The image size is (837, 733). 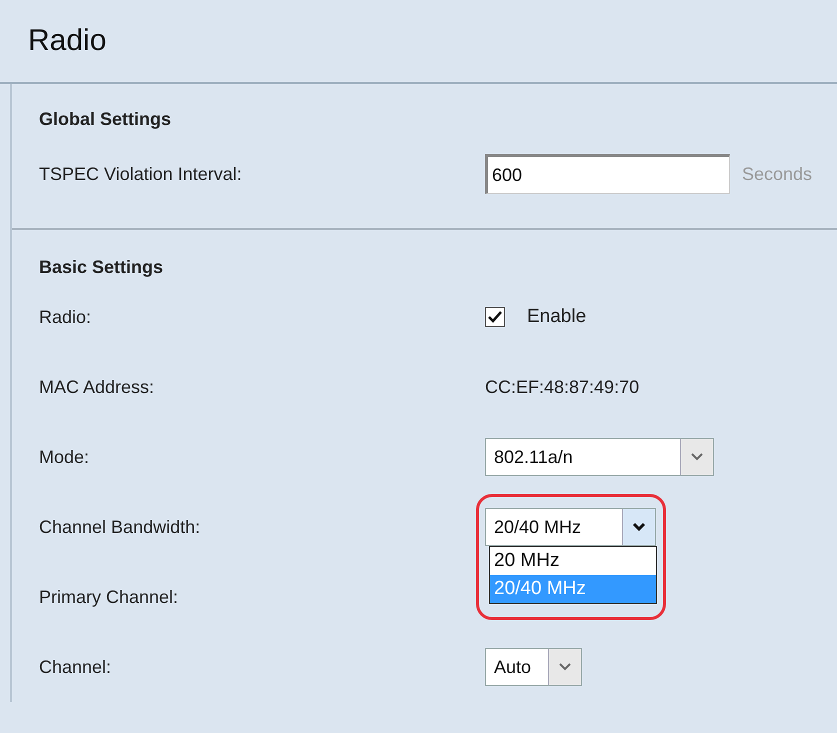 I want to click on field-label: Radio:, so click(x=65, y=317).